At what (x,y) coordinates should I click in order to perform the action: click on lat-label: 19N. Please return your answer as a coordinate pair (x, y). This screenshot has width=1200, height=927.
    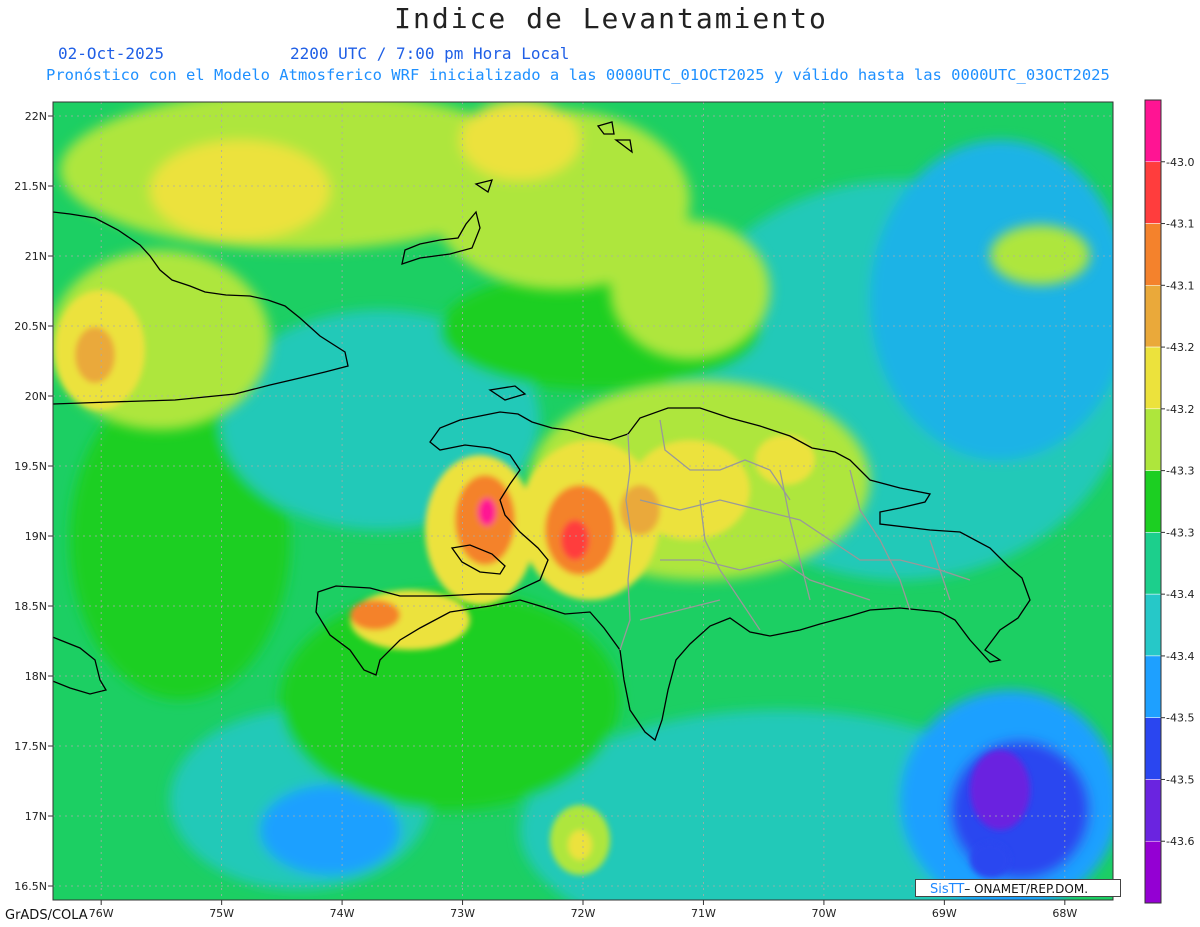
    Looking at the image, I should click on (36, 536).